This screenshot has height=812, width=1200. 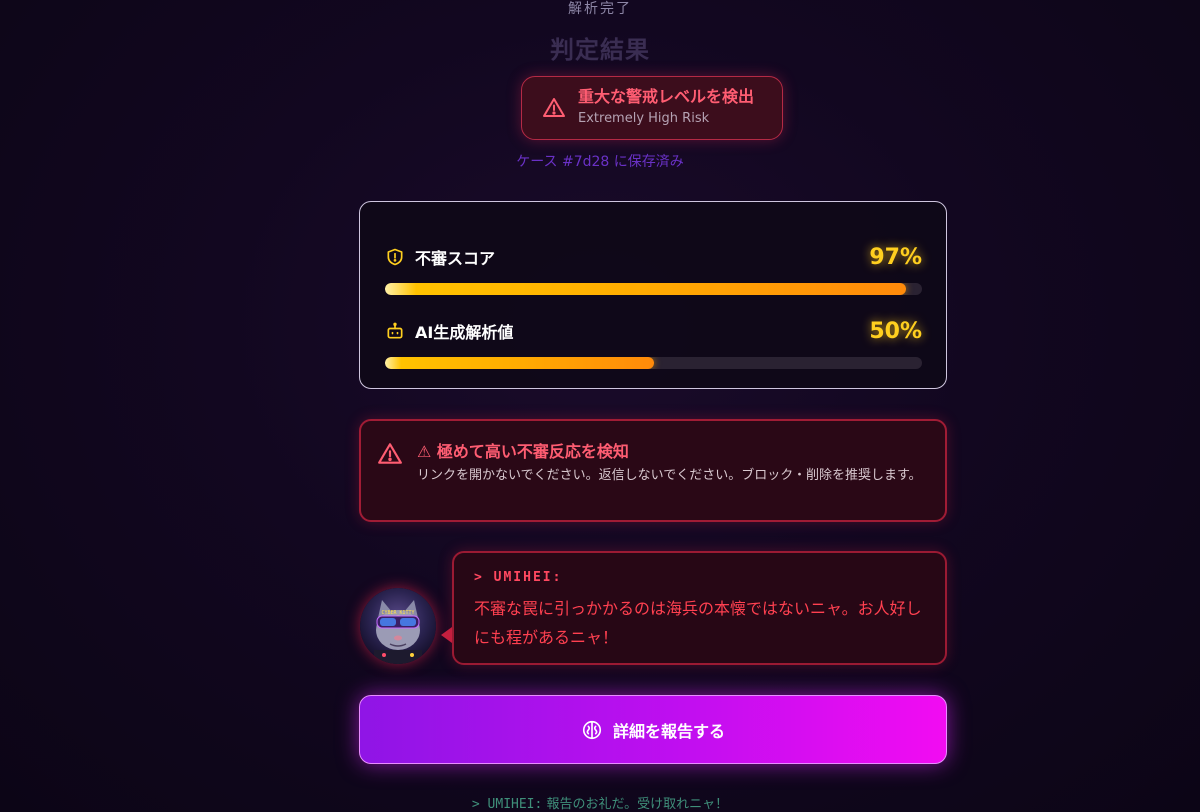 What do you see at coordinates (600, 162) in the screenshot?
I see `case-saved-note: ケース #7d28 に保存済み` at bounding box center [600, 162].